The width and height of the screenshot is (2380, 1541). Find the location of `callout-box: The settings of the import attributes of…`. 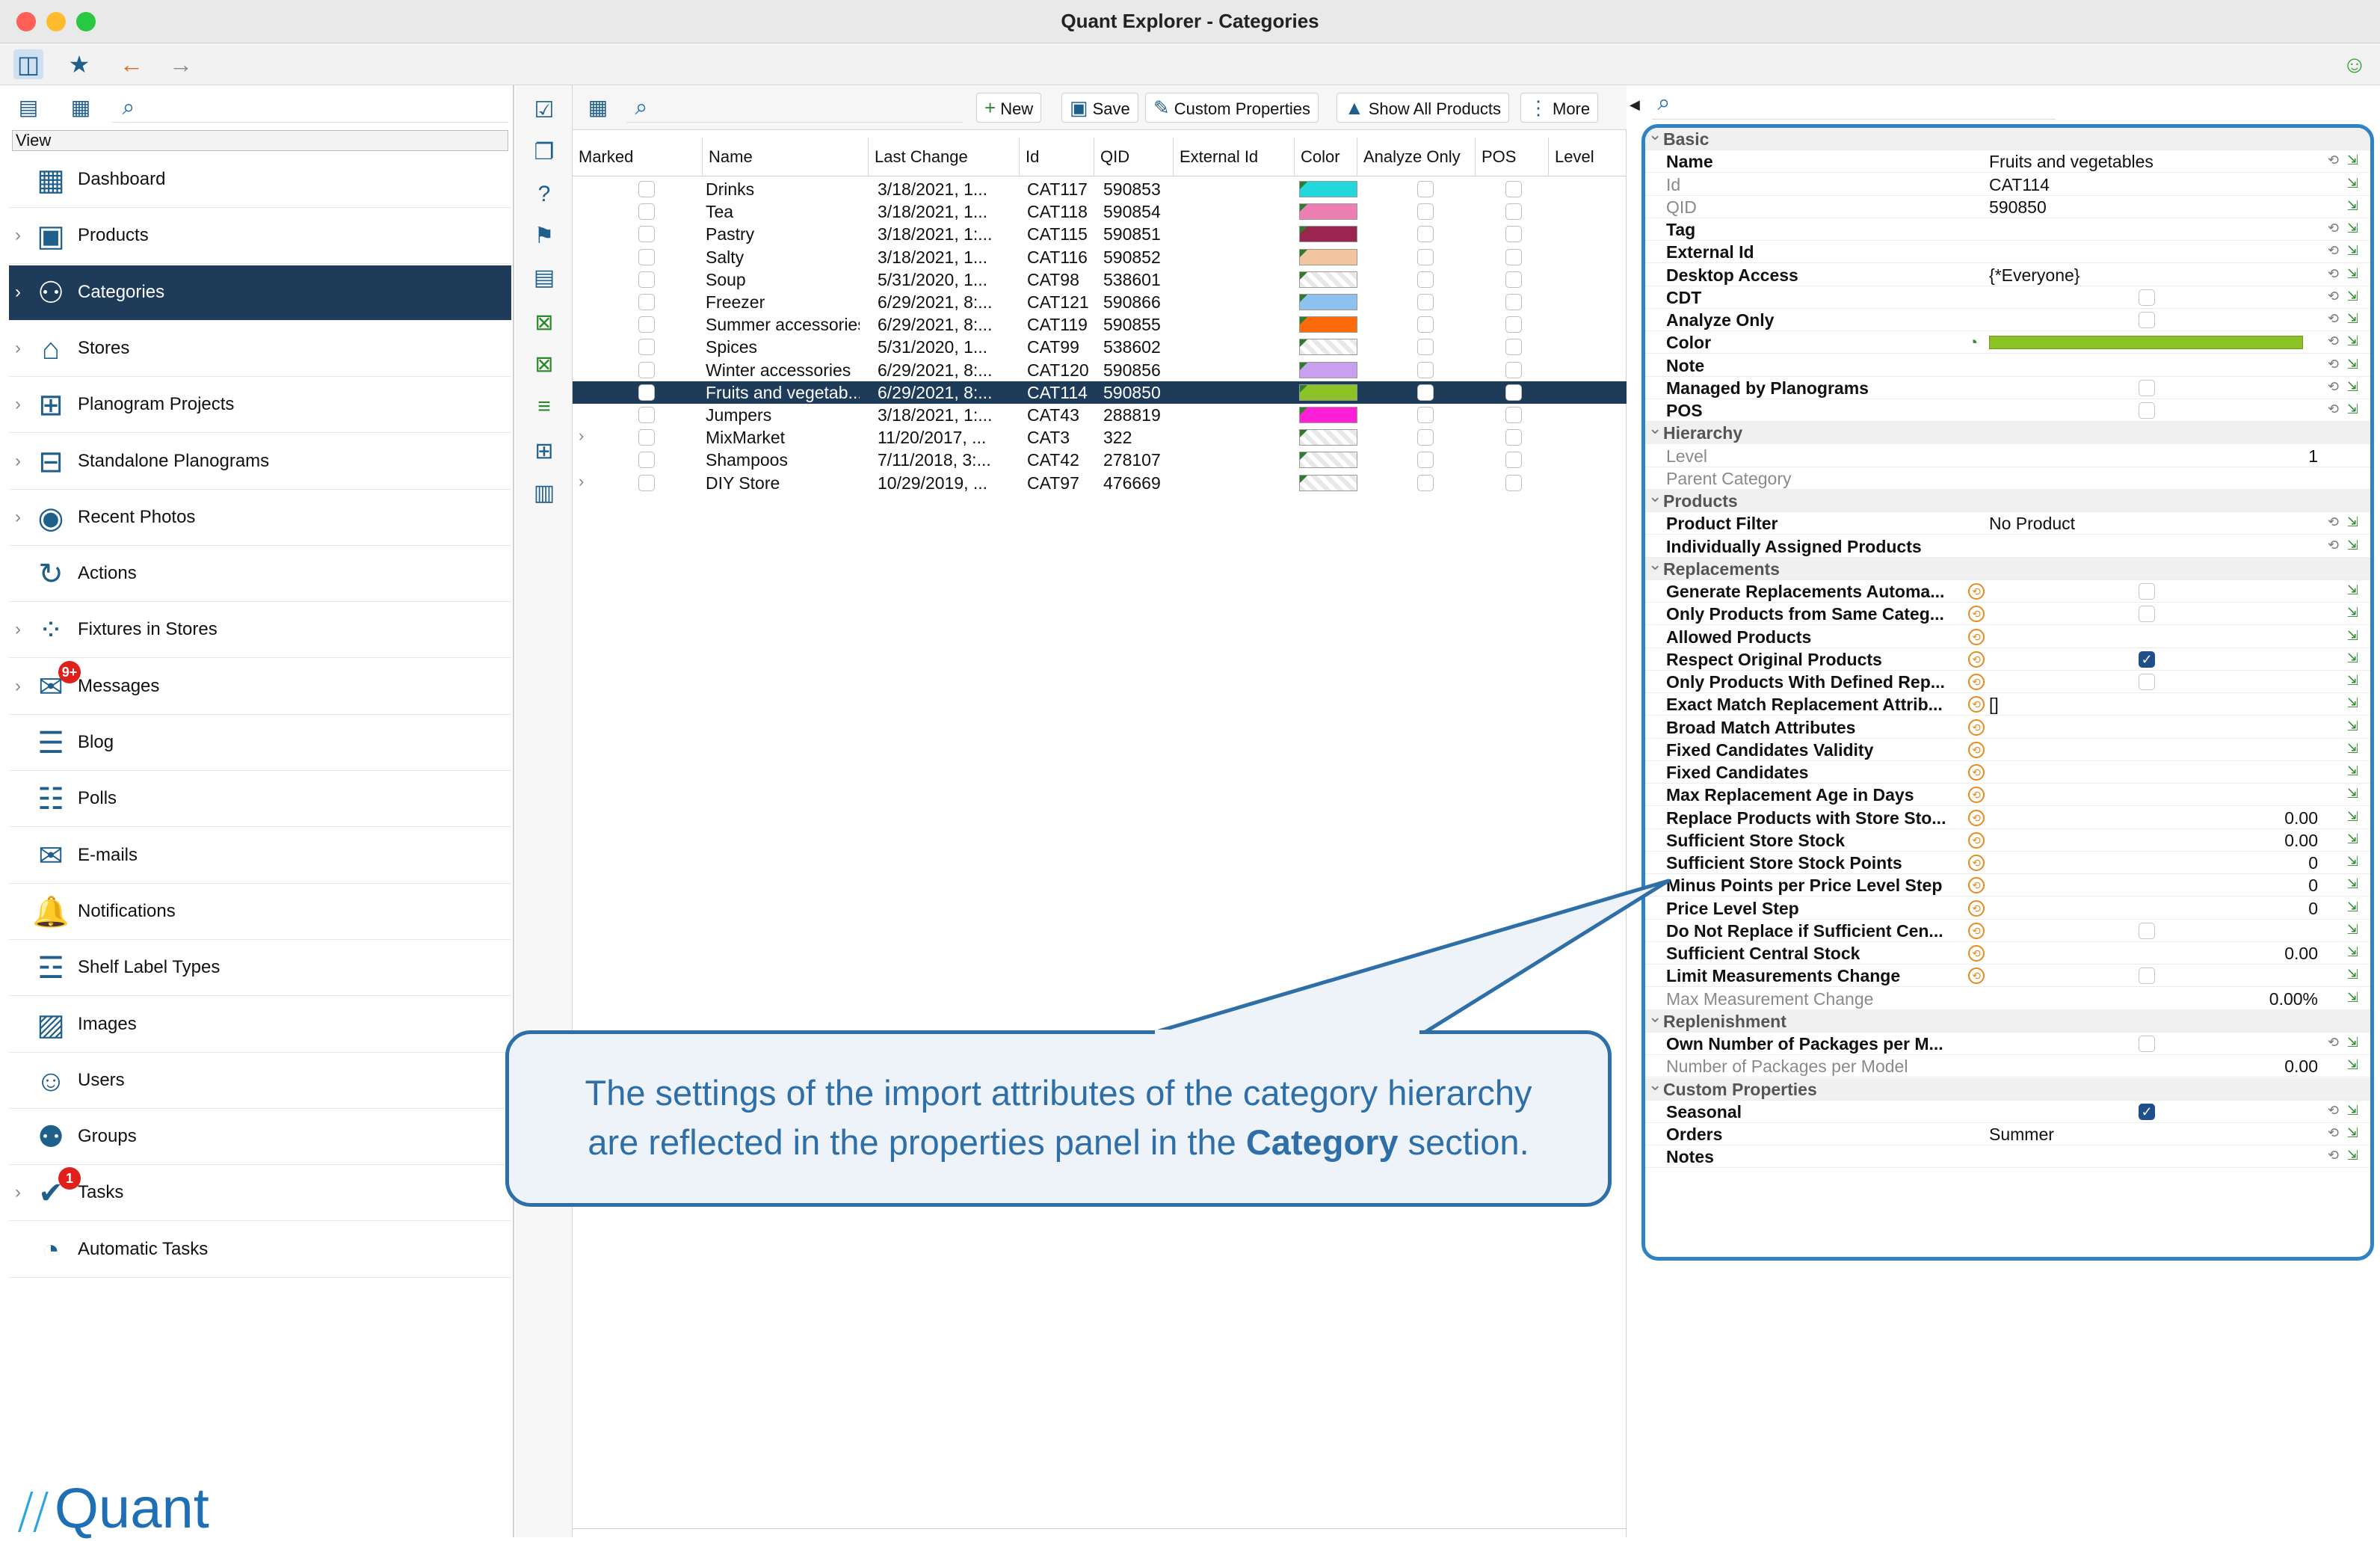

callout-box: The settings of the import attributes of… is located at coordinates (1058, 1118).